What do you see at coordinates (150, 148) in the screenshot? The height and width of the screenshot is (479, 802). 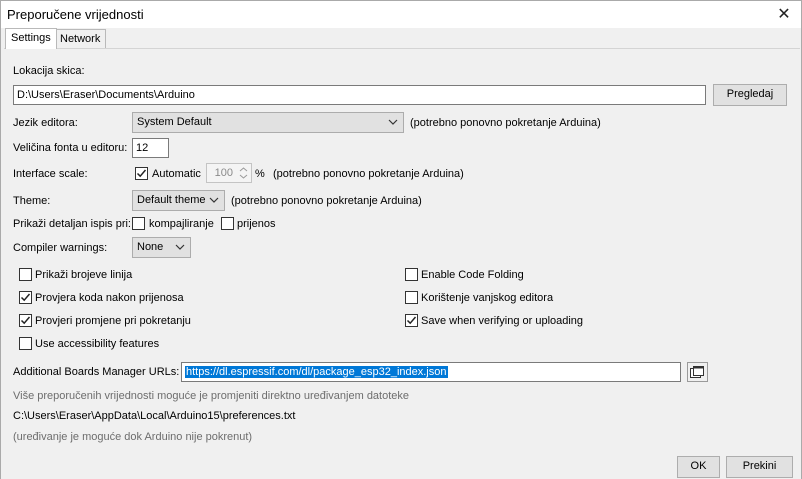 I see `font-size-field: 12` at bounding box center [150, 148].